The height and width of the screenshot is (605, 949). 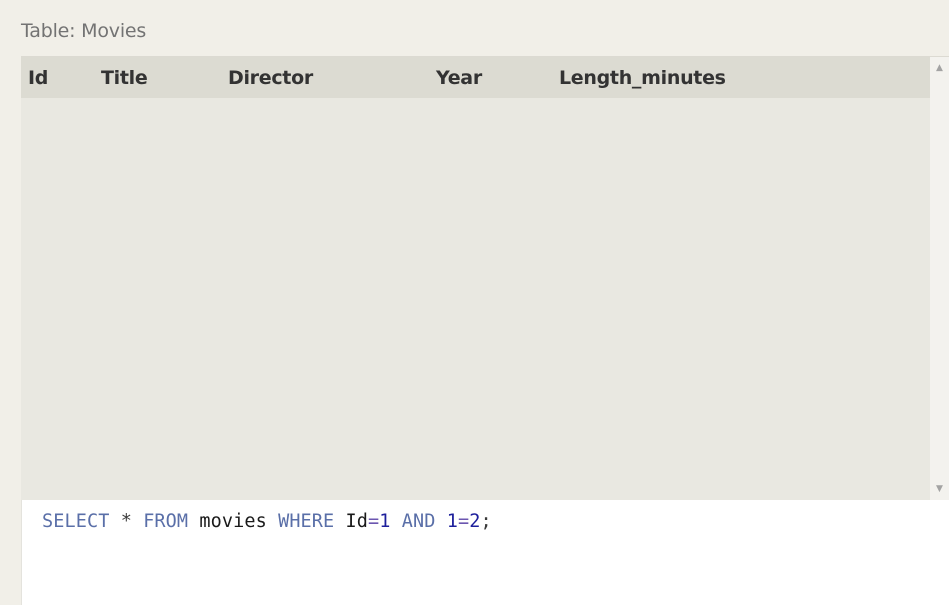 I want to click on sql-number: 2, so click(x=475, y=521).